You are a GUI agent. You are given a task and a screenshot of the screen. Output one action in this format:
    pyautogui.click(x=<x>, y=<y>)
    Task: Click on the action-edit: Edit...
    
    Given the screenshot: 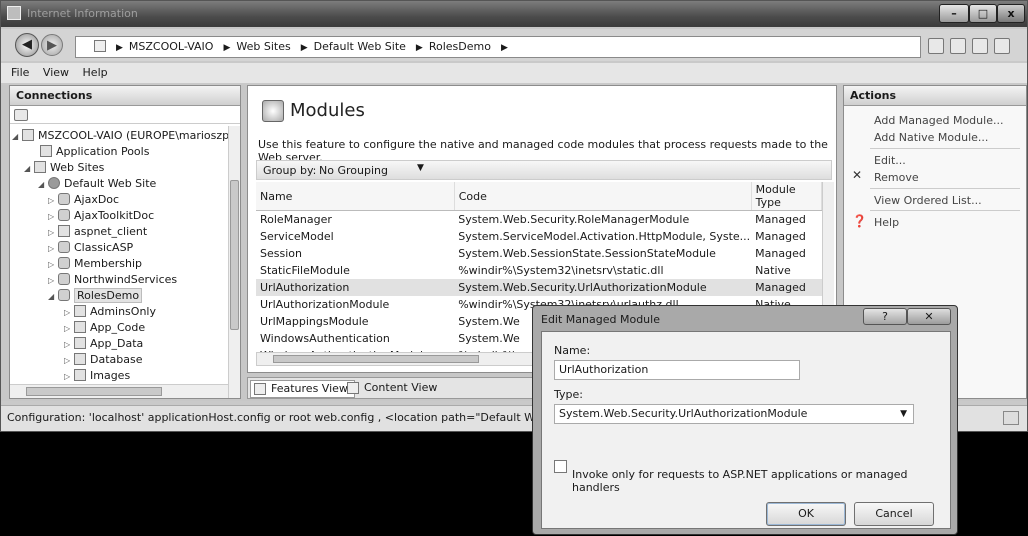 What is the action you would take?
    pyautogui.click(x=890, y=160)
    